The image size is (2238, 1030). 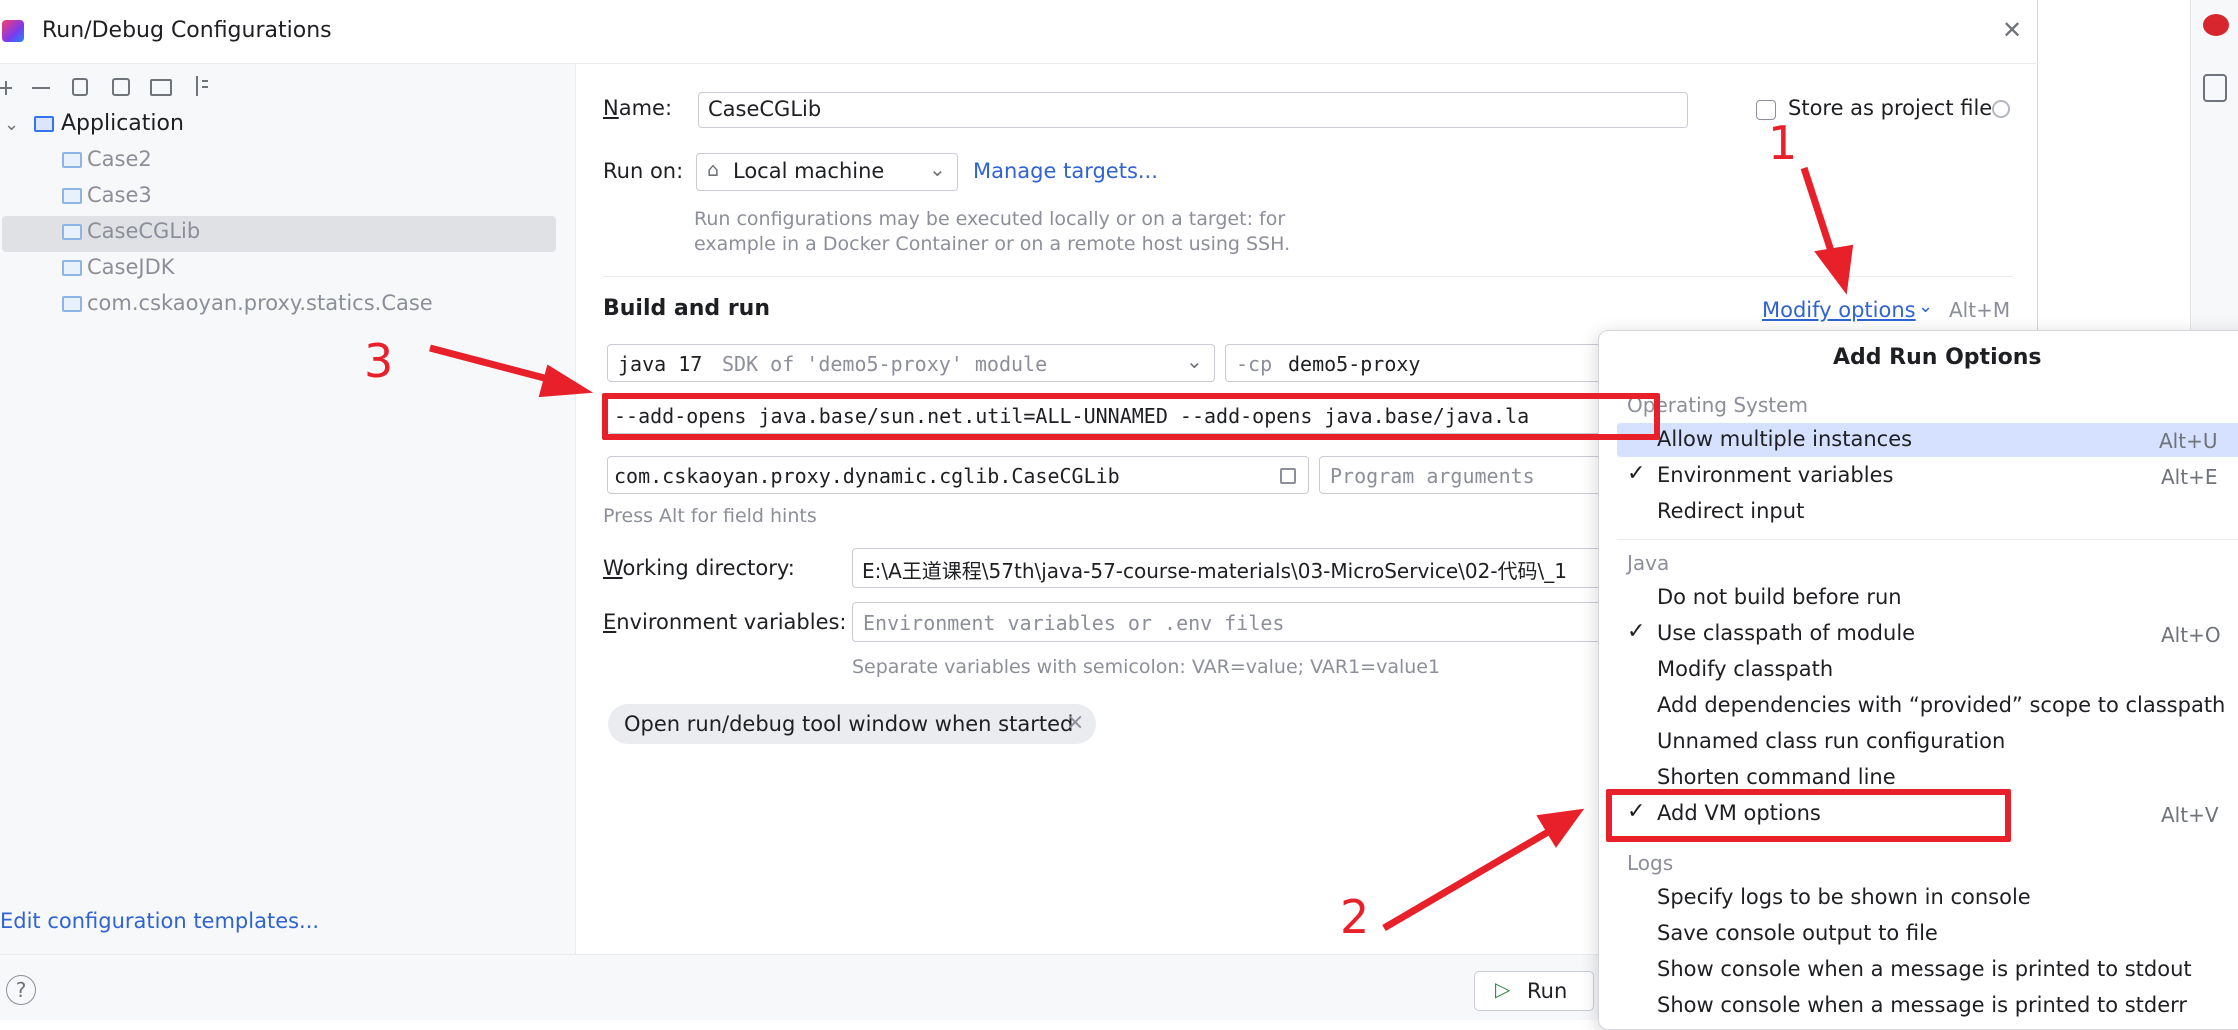 What do you see at coordinates (911, 363) in the screenshot?
I see `jdk-select: java 17 SDK of 'demo5-proxy' module ⌄` at bounding box center [911, 363].